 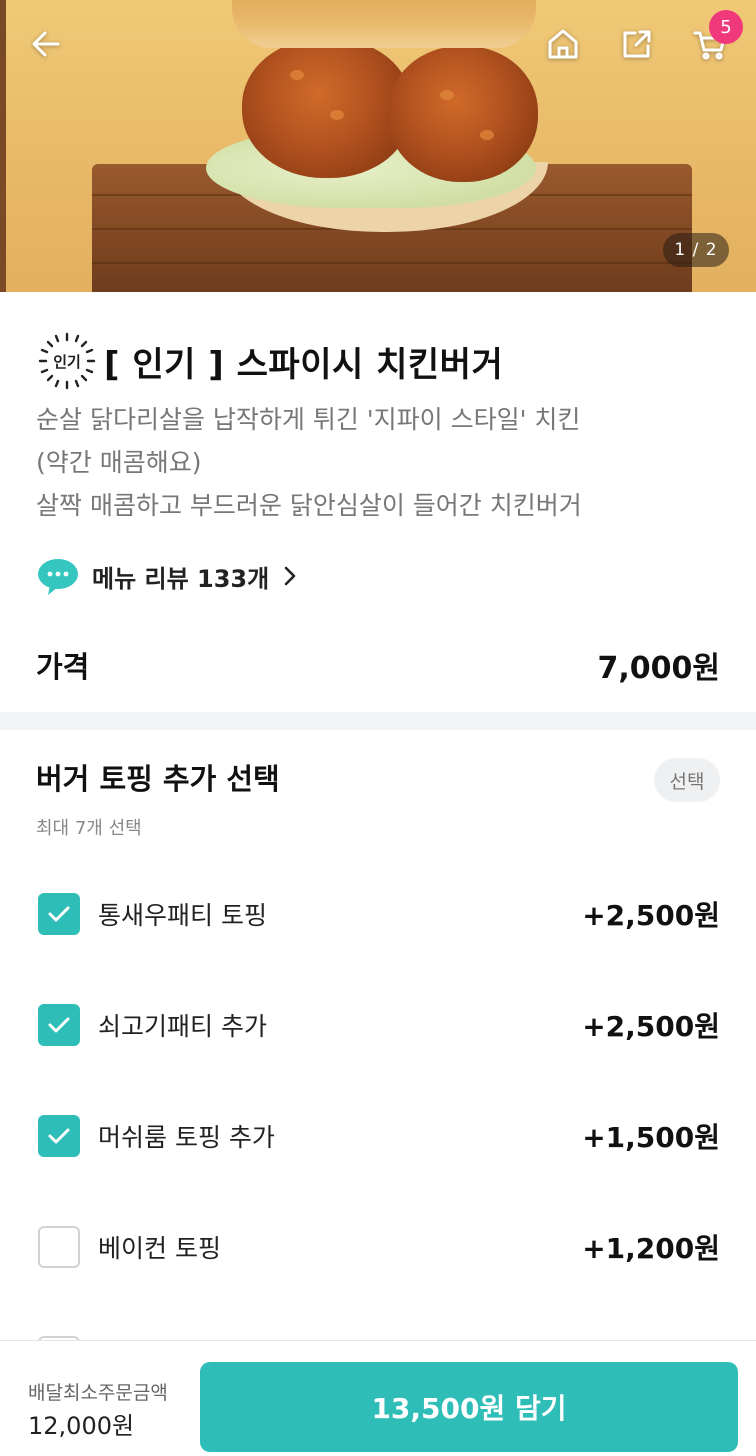 I want to click on add-to-cart-button: 13,500원 담기, so click(x=469, y=1407).